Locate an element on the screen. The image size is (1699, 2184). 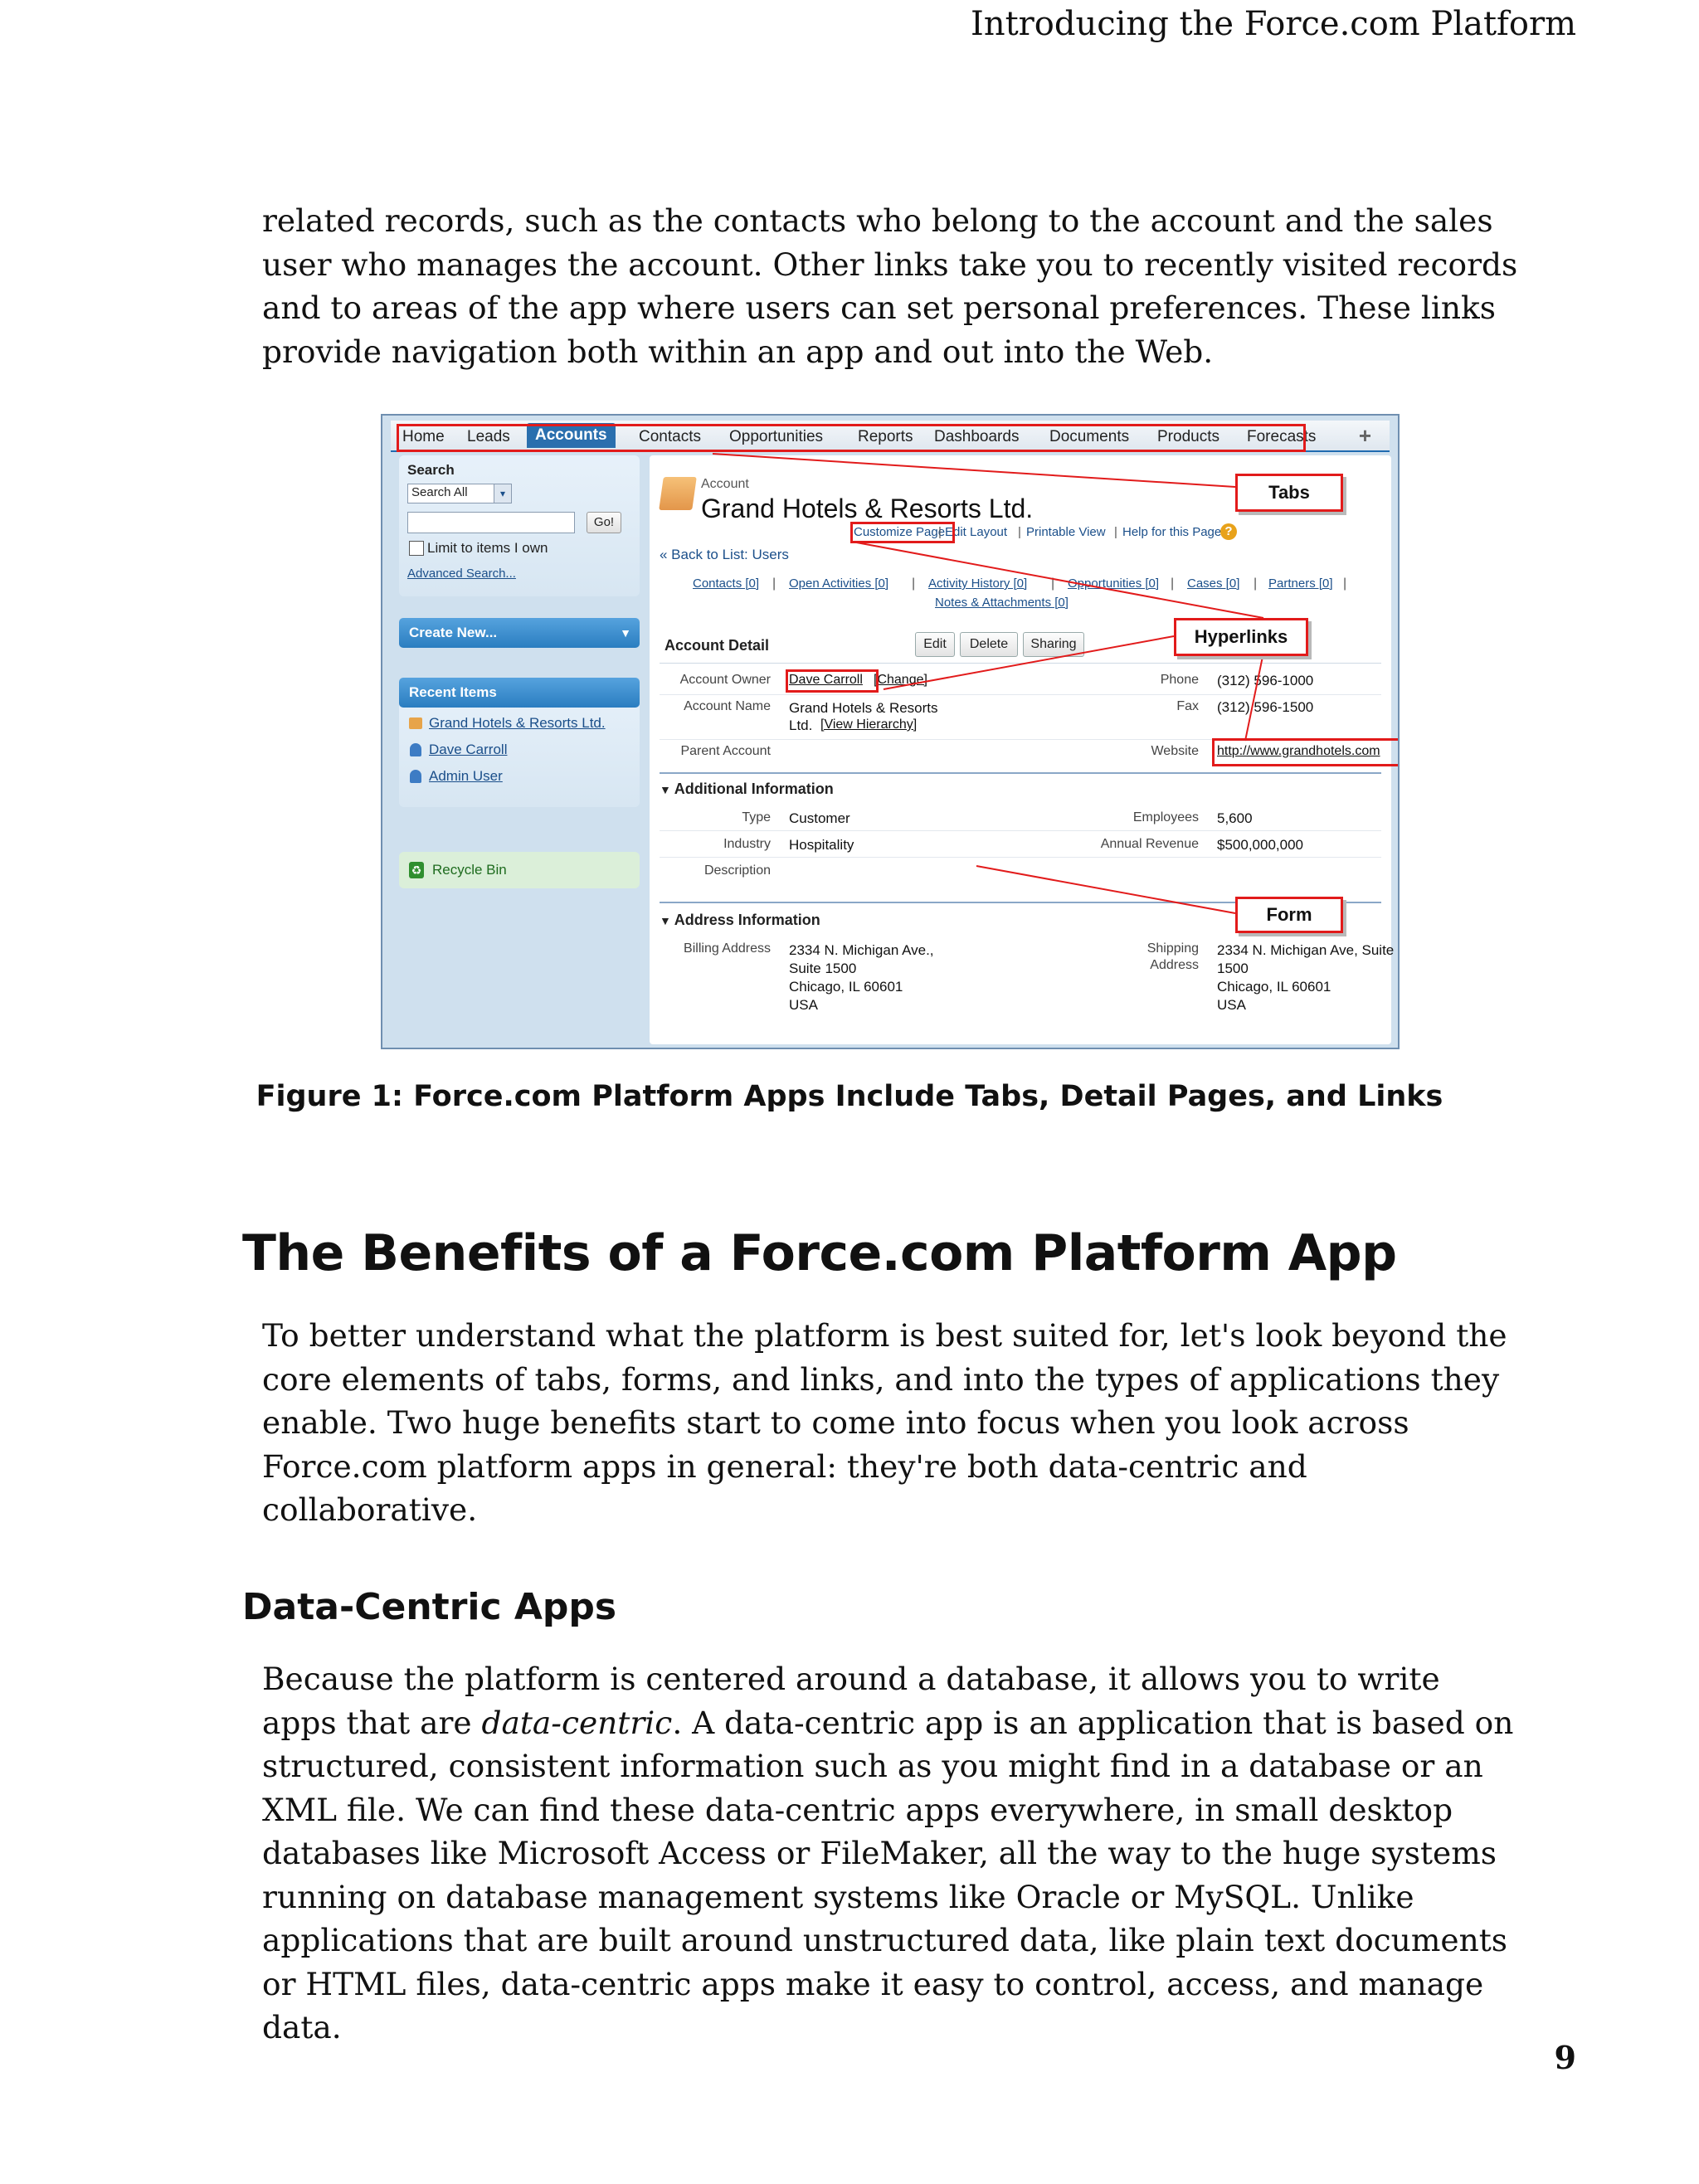
recent-item-admin-user: Admin User is located at coordinates (466, 776).